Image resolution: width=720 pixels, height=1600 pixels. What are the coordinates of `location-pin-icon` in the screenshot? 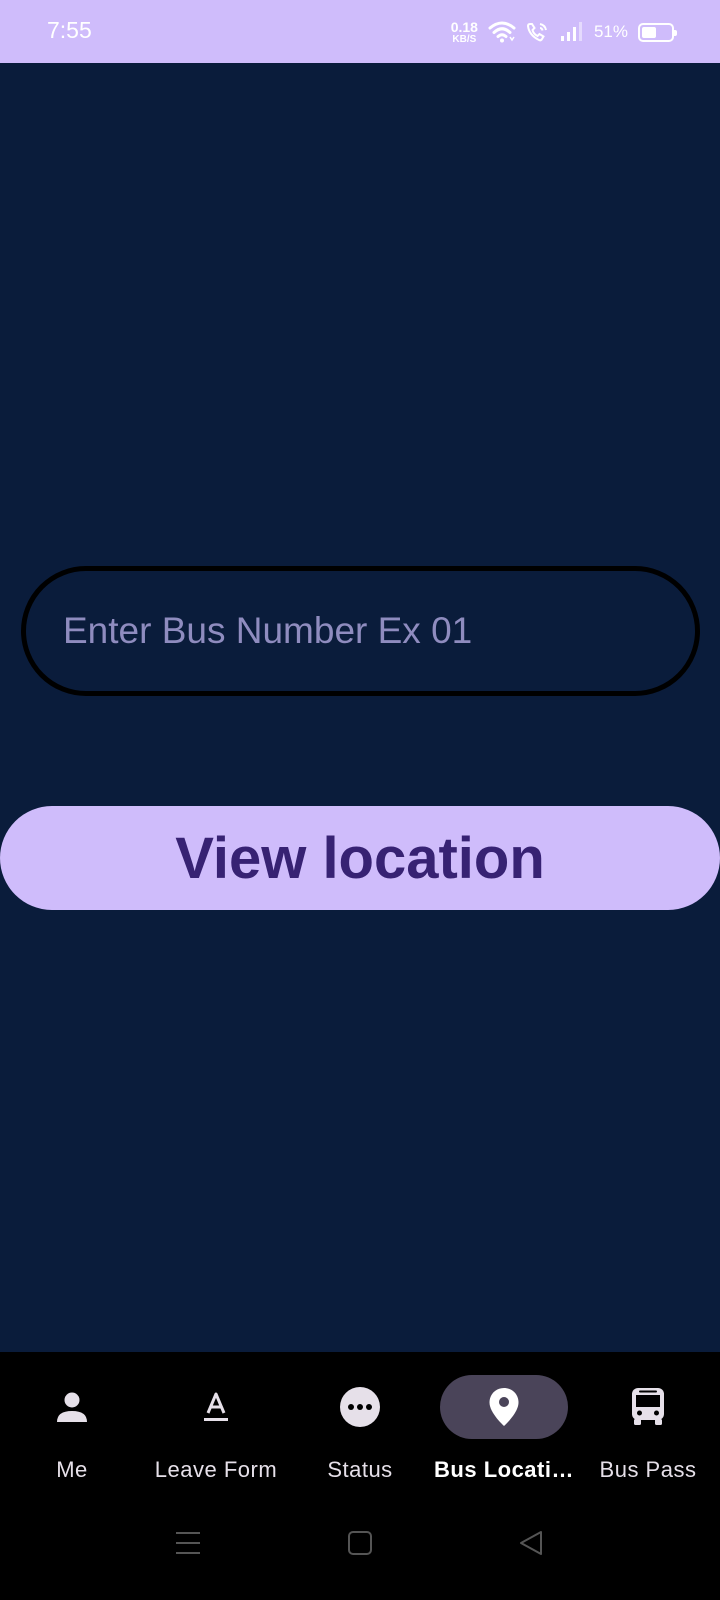 It's located at (504, 1407).